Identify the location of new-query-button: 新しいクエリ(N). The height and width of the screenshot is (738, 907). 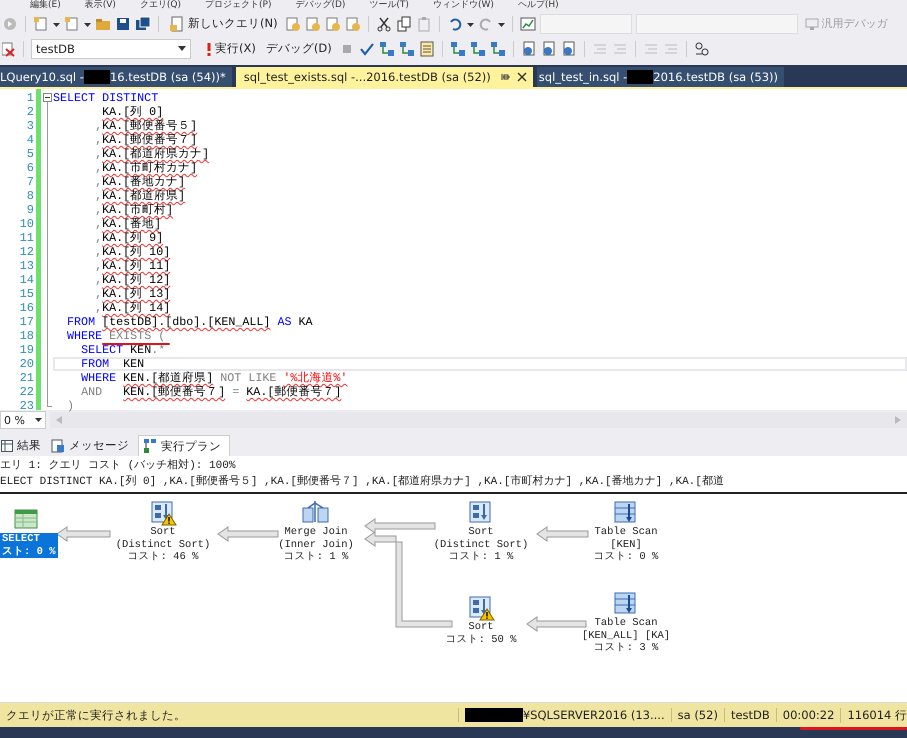
(223, 23).